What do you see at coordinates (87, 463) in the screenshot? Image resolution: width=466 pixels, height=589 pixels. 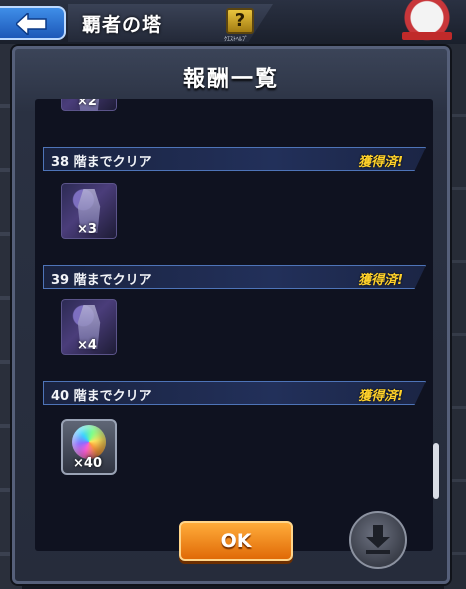 I see `reward-quantity: ×40` at bounding box center [87, 463].